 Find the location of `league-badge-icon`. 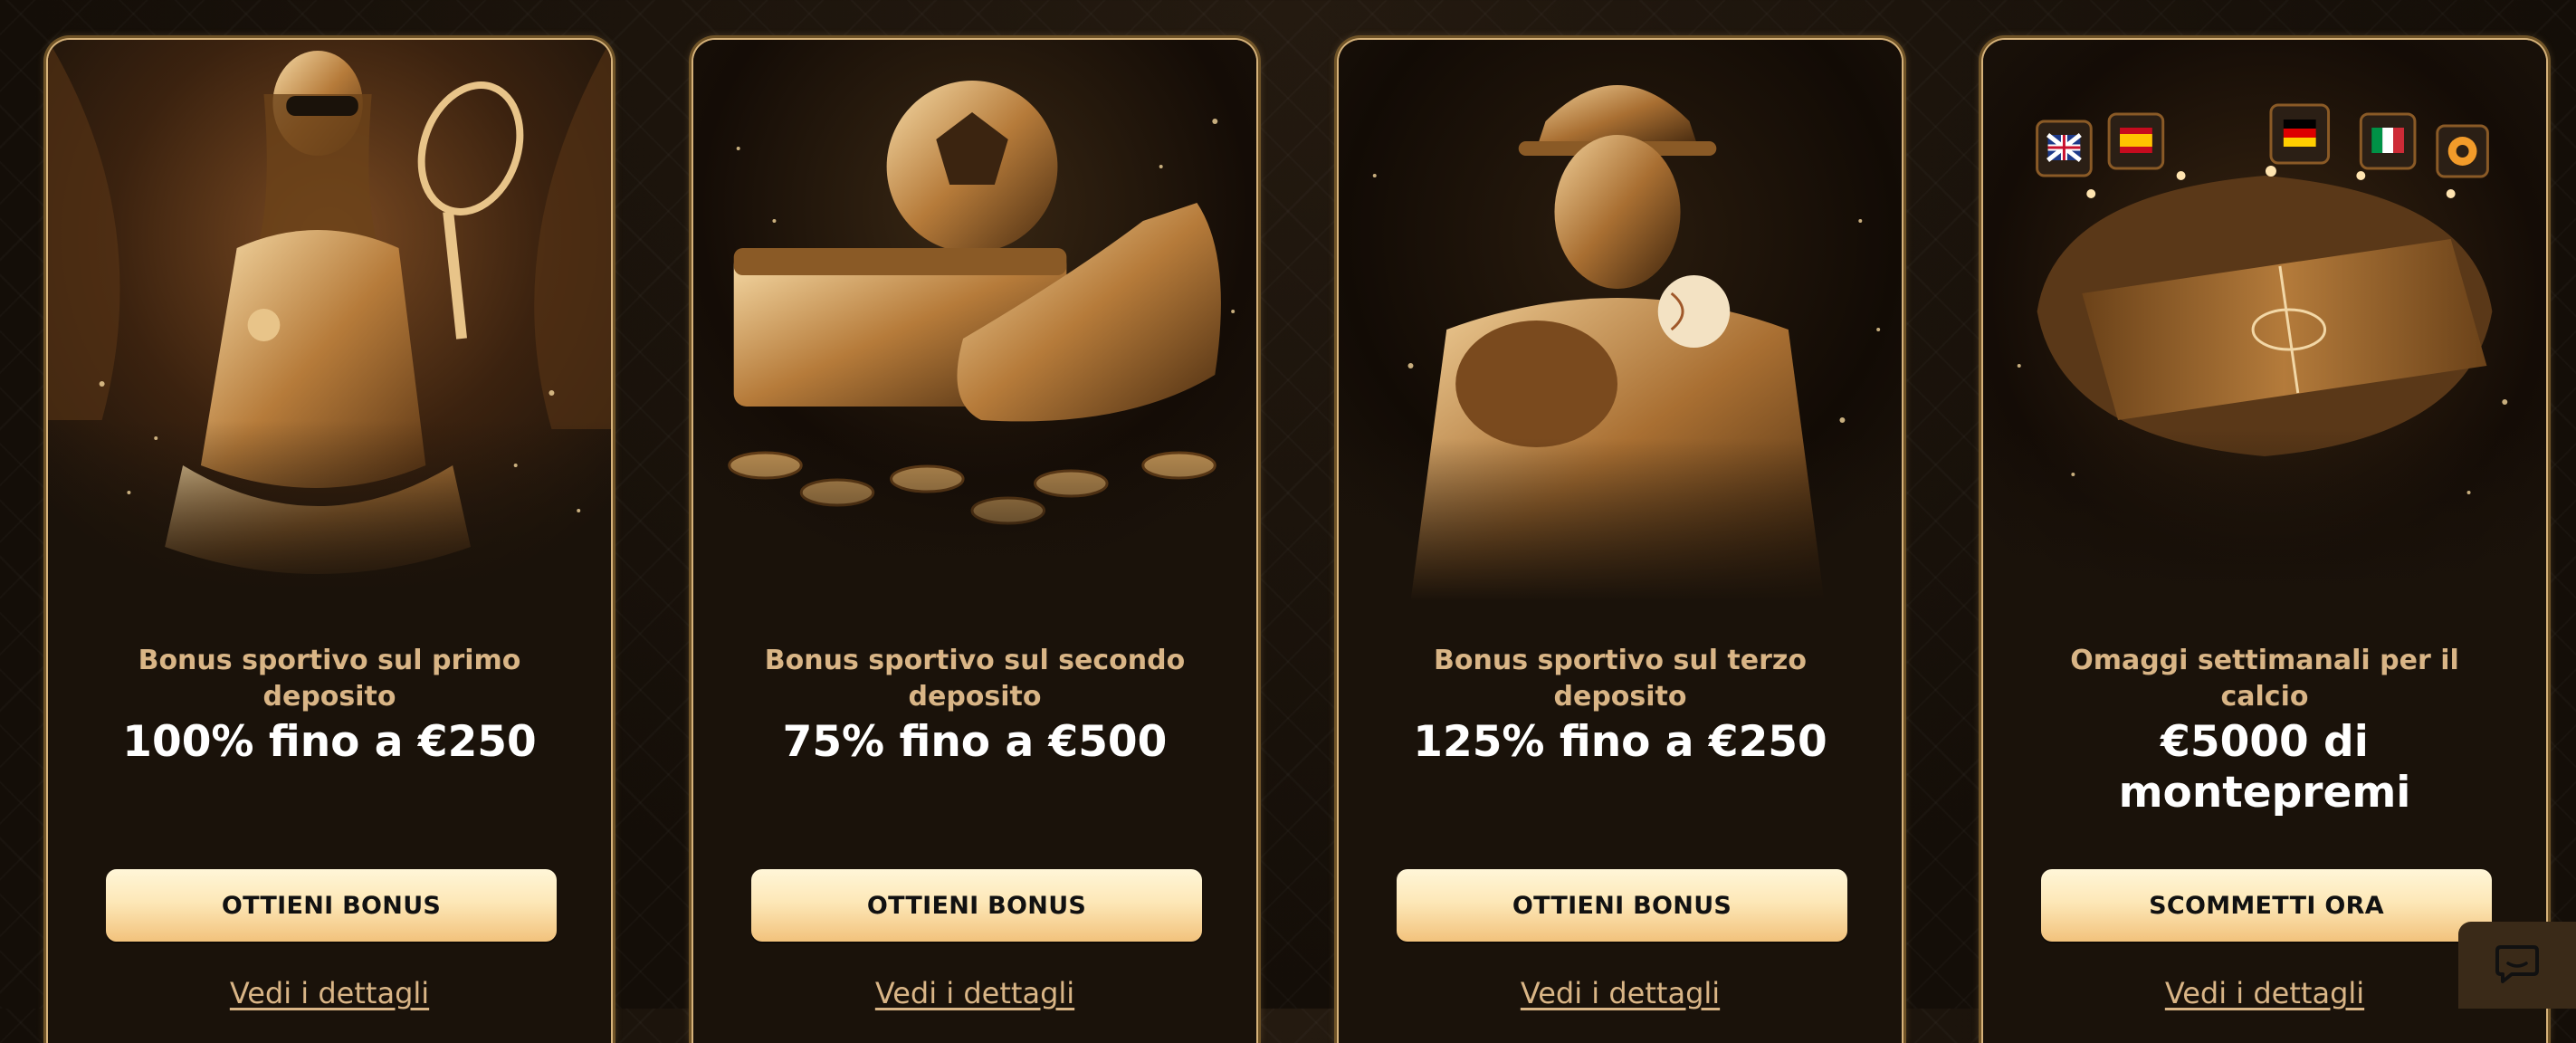

league-badge-icon is located at coordinates (2462, 151).